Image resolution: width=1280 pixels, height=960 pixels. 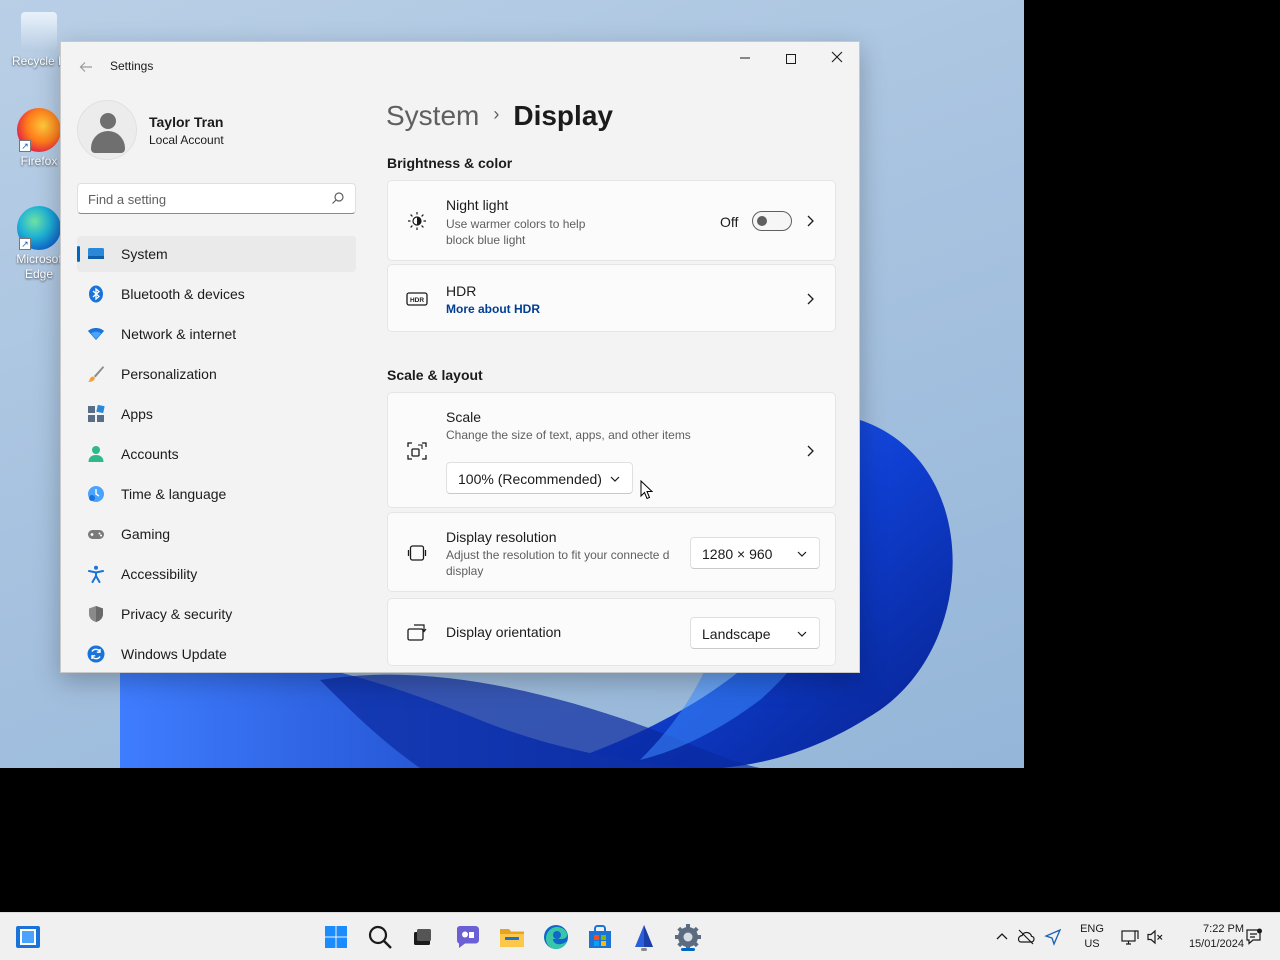 I want to click on sidebar-item-label: Accounts, so click(x=150, y=454).